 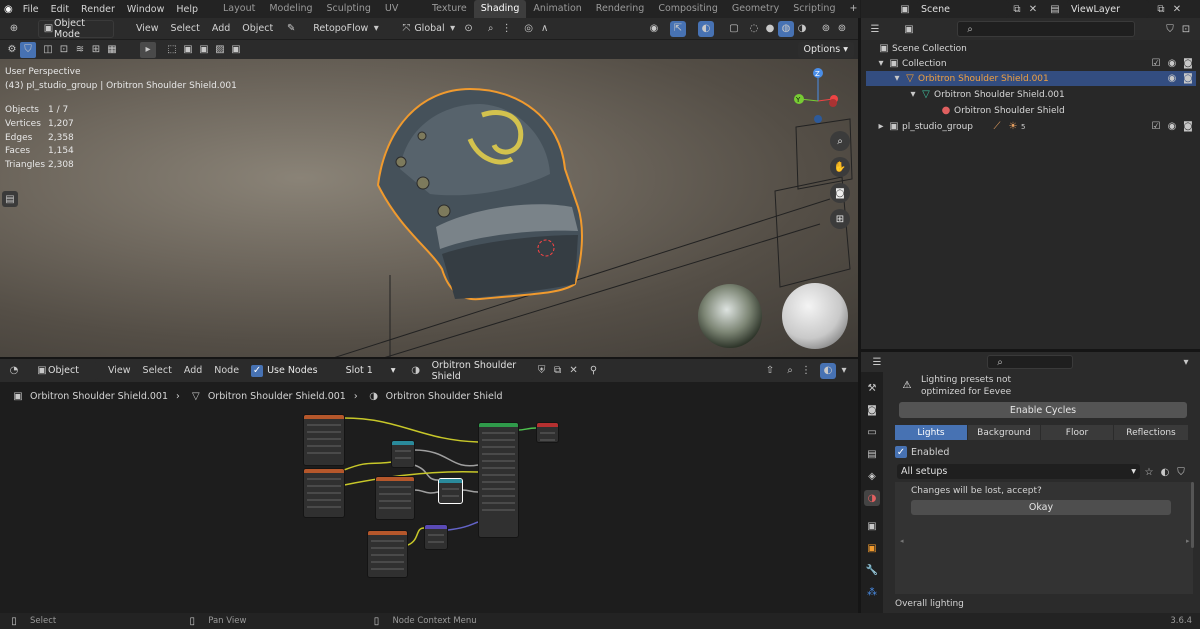 I want to click on tab-lights: Lights, so click(x=931, y=432).